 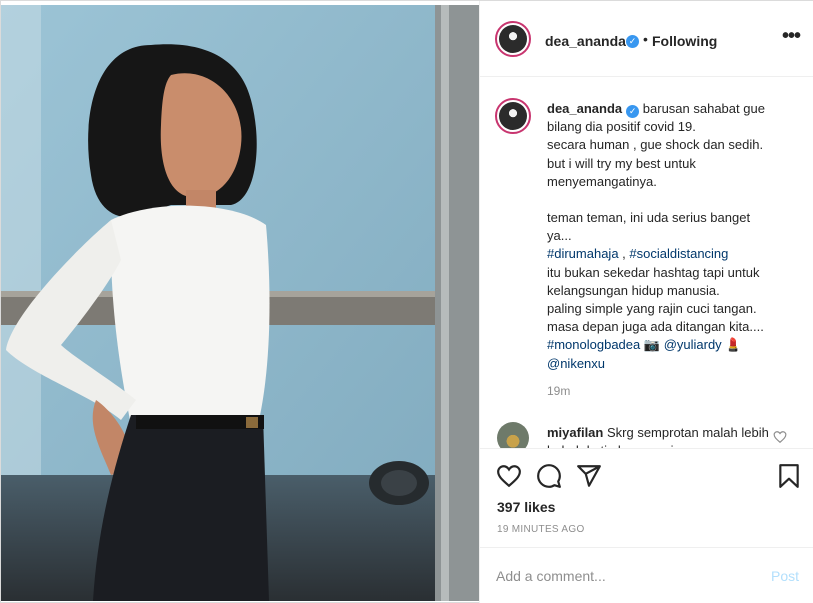 What do you see at coordinates (585, 41) in the screenshot?
I see `author-username: dea_ananda` at bounding box center [585, 41].